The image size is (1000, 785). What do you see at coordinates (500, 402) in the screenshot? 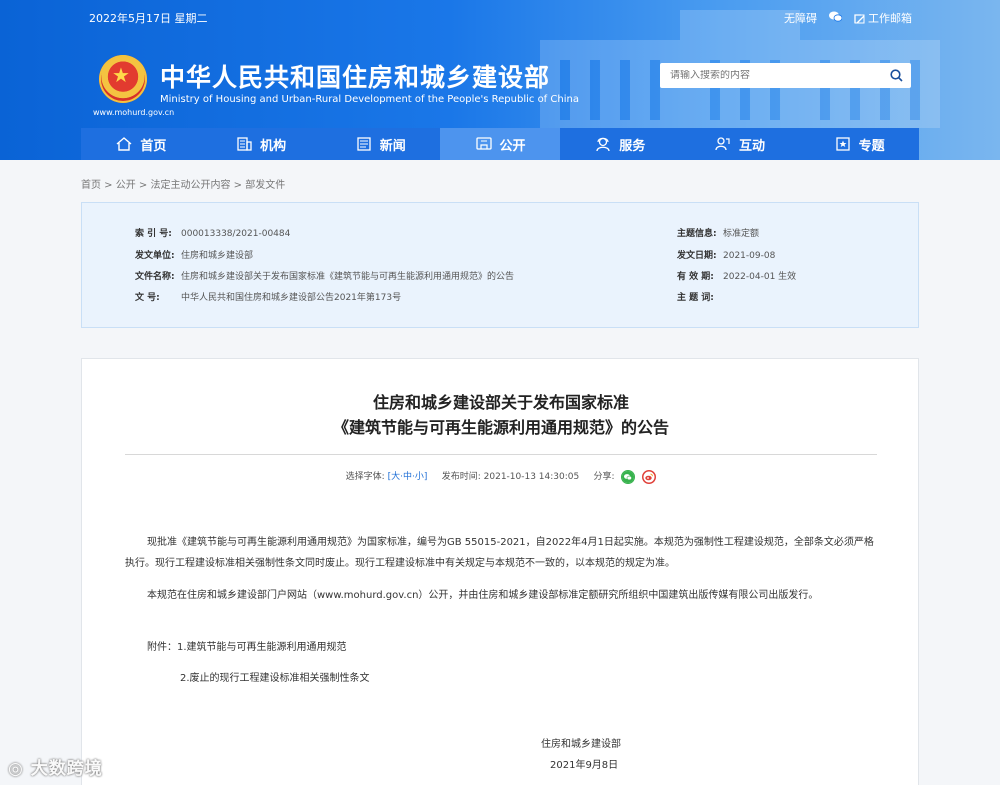
I see `article-title-line1: 住房和城乡建设部关于发布国家标准` at bounding box center [500, 402].